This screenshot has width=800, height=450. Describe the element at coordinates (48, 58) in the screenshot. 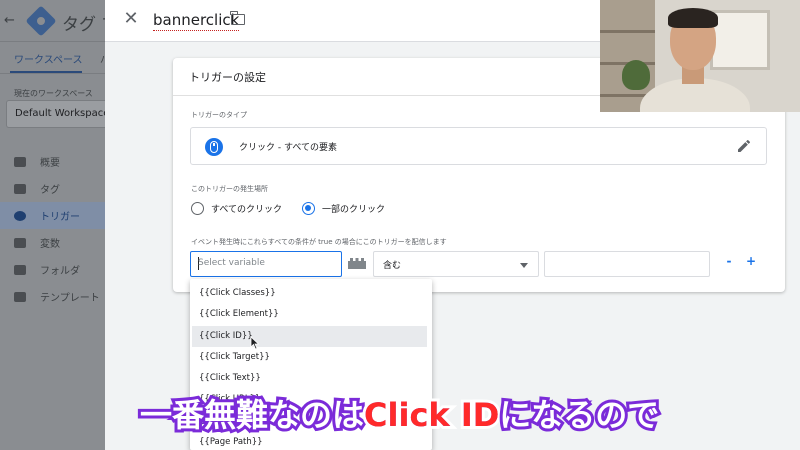

I see `tab-workspace: ワークスペース` at that location.